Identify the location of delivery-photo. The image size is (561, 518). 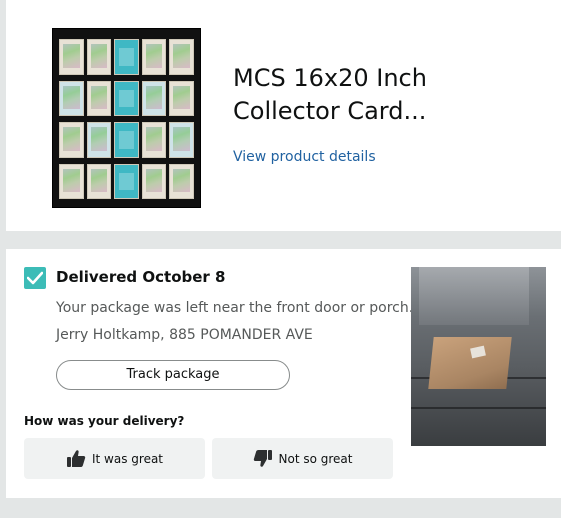
(478, 356).